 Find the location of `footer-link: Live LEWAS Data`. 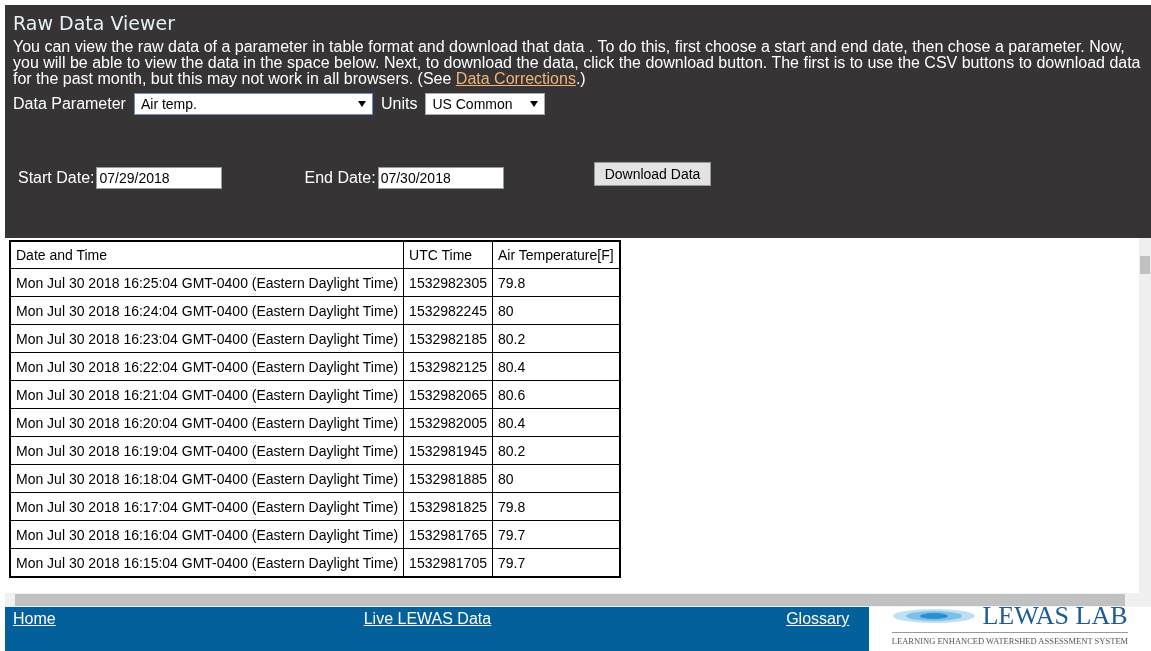

footer-link: Live LEWAS Data is located at coordinates (427, 617).